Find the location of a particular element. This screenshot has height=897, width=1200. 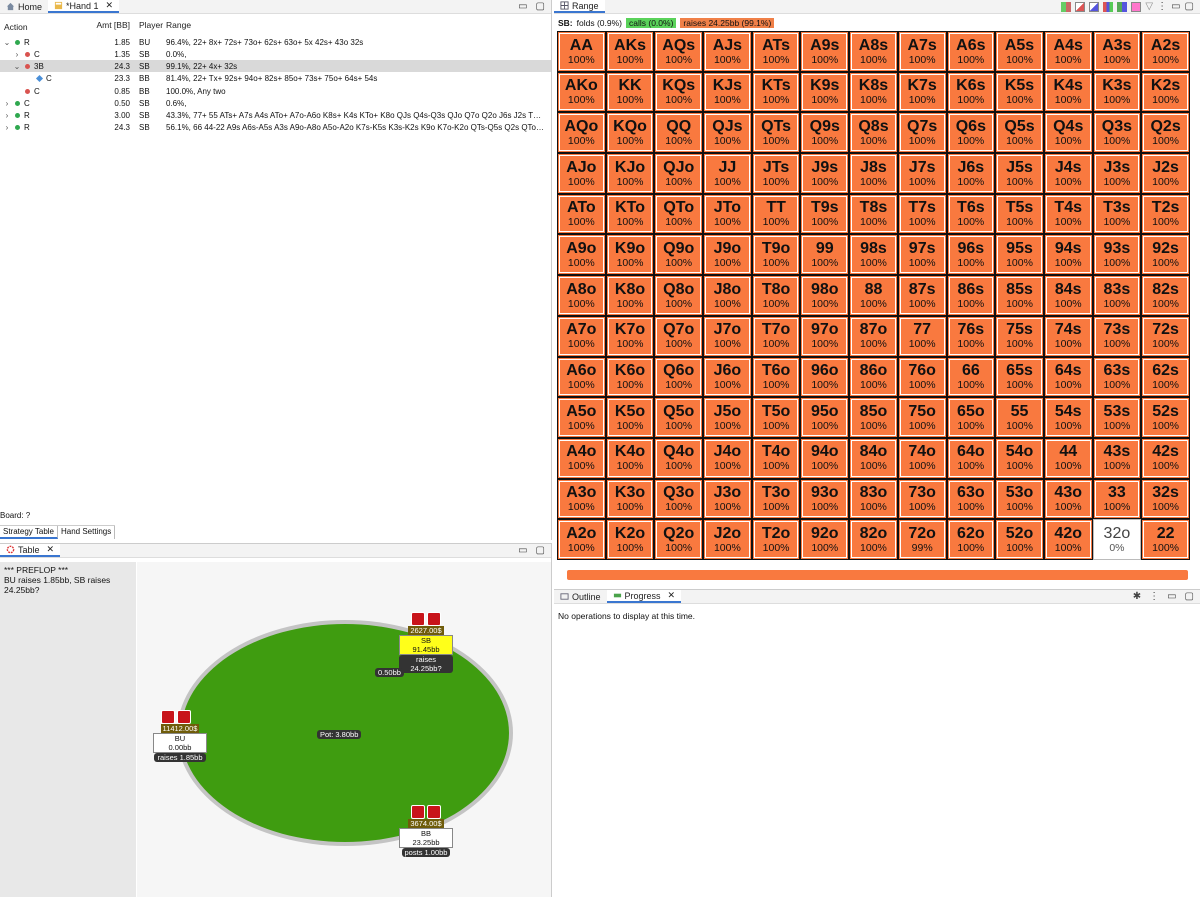

range-cell: AA 100% is located at coordinates (581, 51).